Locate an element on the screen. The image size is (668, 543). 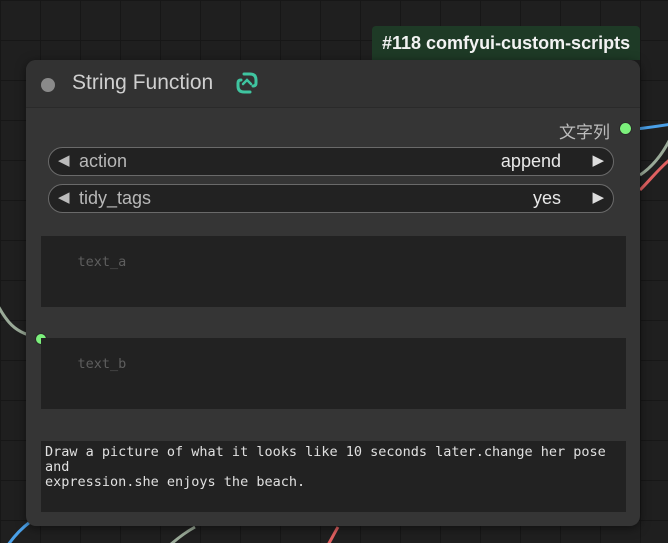
text-b-textarea: text_b is located at coordinates (333, 373).